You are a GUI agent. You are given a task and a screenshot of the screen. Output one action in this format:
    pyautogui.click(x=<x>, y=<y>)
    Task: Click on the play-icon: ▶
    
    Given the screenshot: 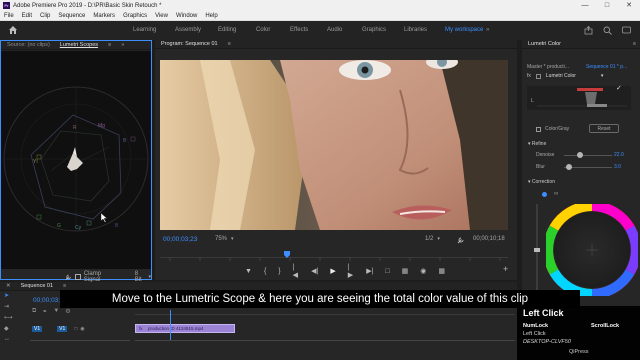 What is the action you would take?
    pyautogui.click(x=332, y=271)
    